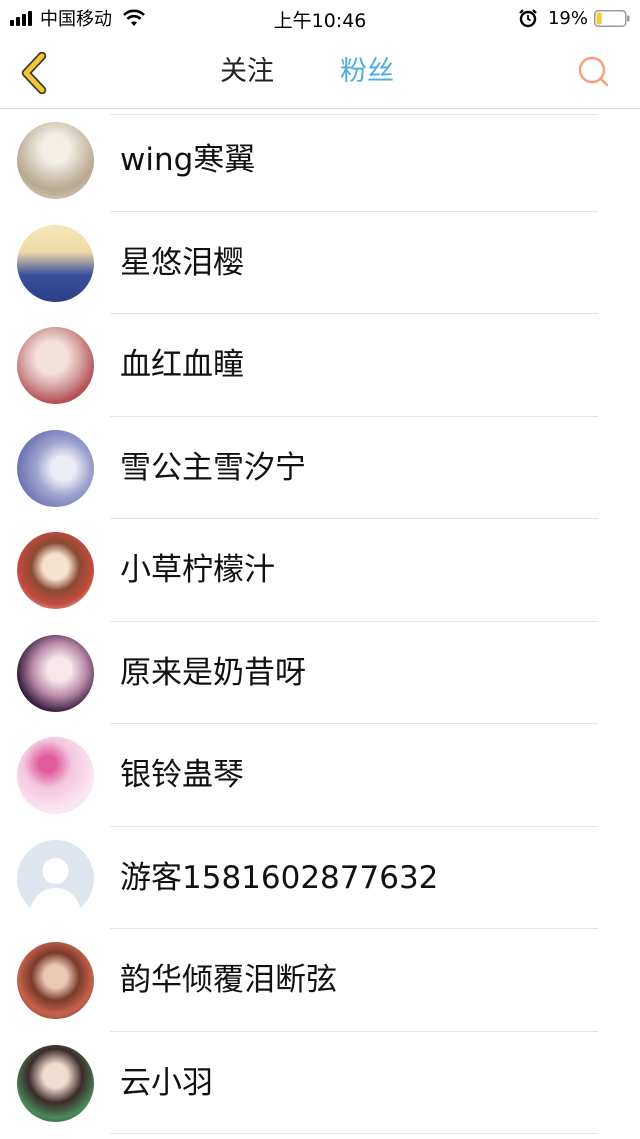 This screenshot has width=640, height=1139. What do you see at coordinates (228, 980) in the screenshot?
I see `fan-name: 韵华倾覆泪断弦` at bounding box center [228, 980].